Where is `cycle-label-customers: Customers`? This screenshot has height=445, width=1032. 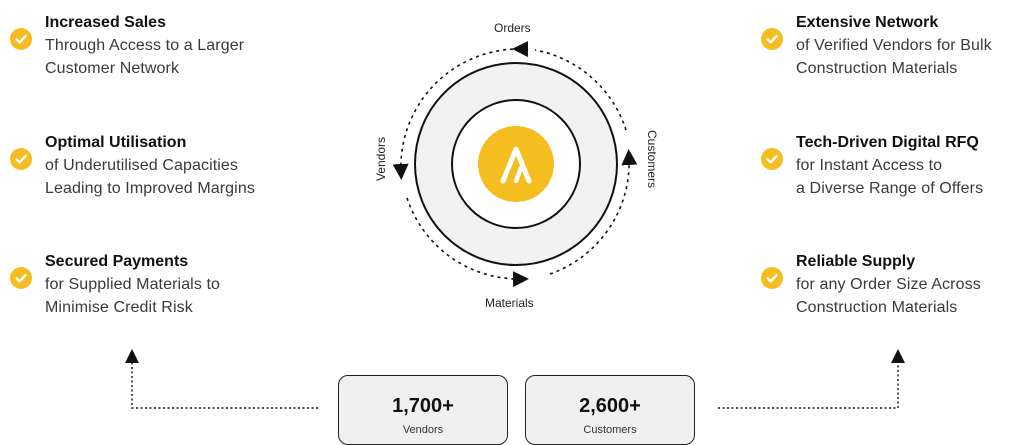 cycle-label-customers: Customers is located at coordinates (652, 158).